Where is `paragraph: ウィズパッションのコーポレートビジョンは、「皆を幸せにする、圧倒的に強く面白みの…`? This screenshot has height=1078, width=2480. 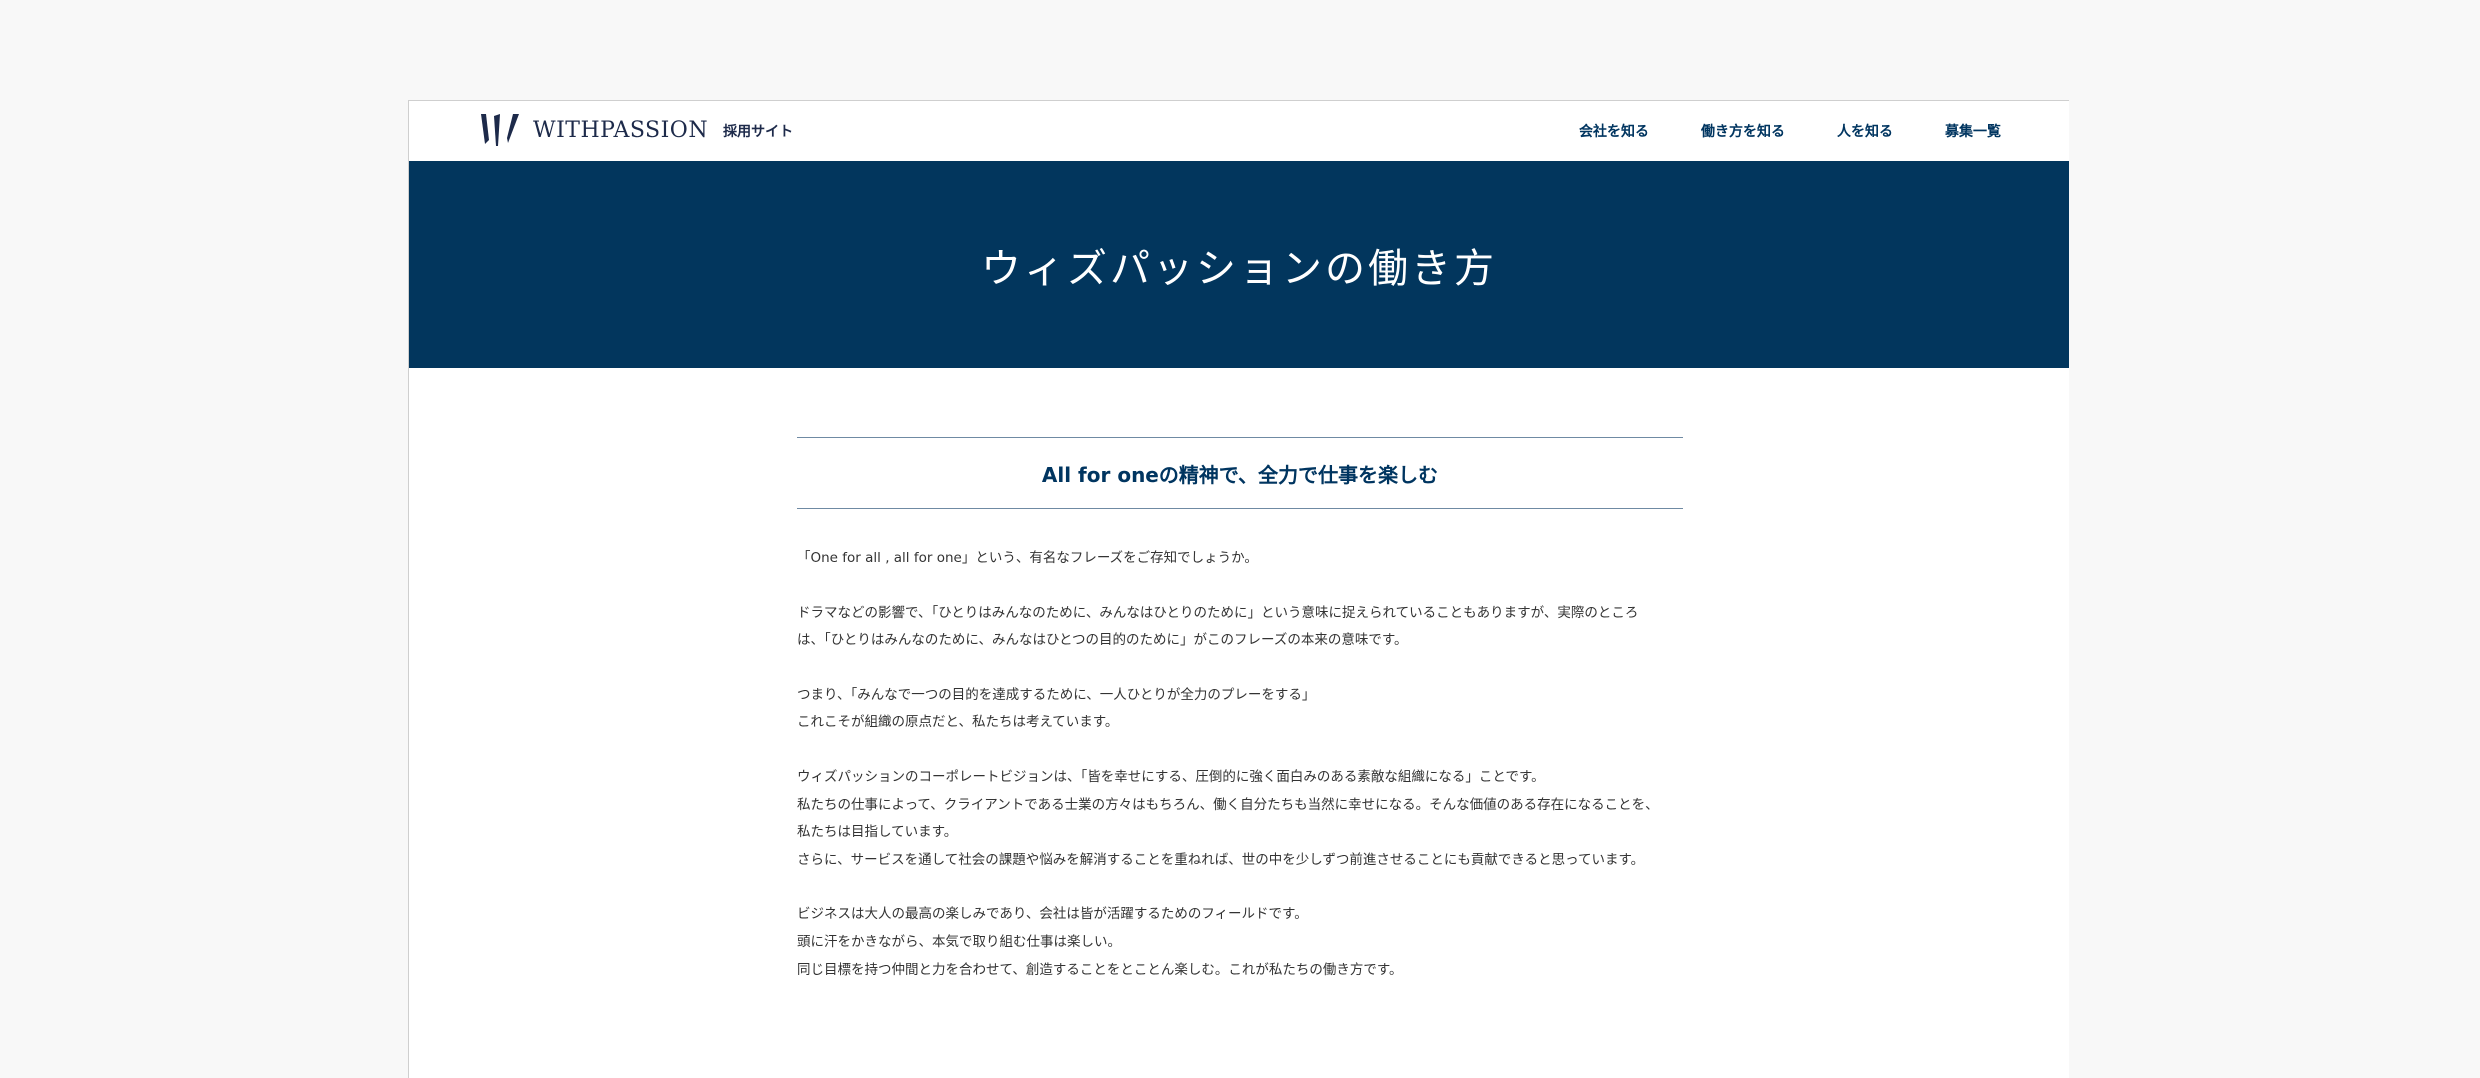 paragraph: ウィズパッションのコーポレートビジョンは、「皆を幸せにする、圧倒的に強く面白みの… is located at coordinates (1240, 819).